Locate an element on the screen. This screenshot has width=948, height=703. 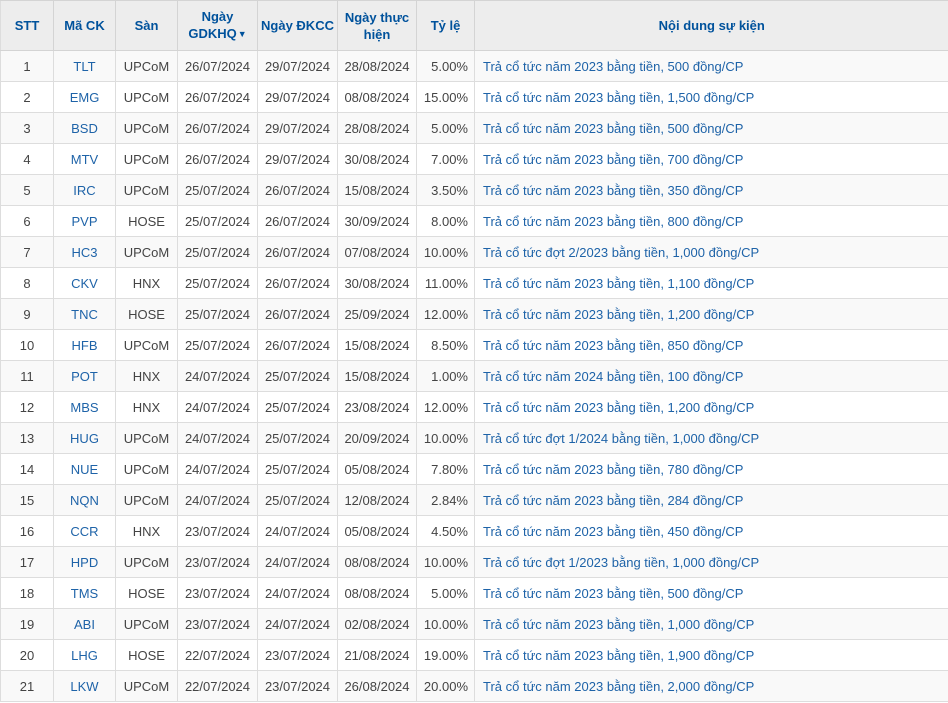
stt-cell: 6 is located at coordinates (27, 221).